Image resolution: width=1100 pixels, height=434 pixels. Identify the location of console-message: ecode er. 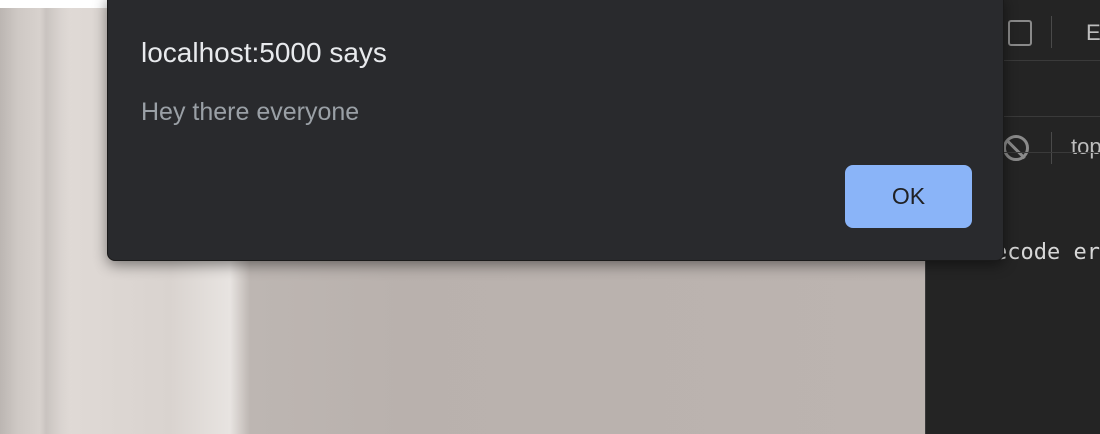
(1047, 252).